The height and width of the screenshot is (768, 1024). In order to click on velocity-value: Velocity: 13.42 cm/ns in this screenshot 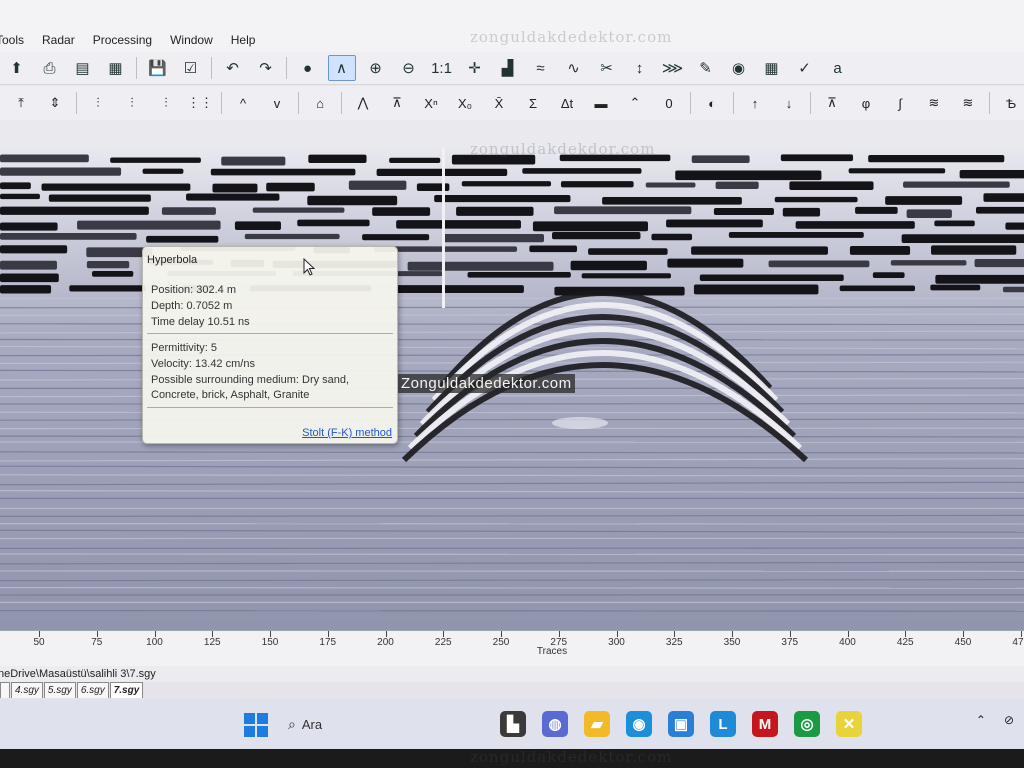, I will do `click(203, 364)`.